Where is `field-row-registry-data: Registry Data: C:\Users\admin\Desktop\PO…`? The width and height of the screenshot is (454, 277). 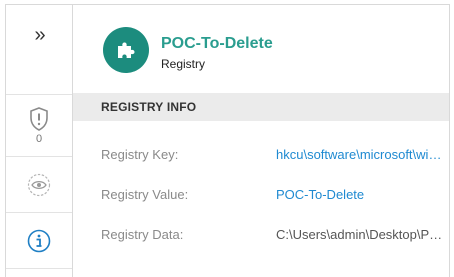 field-row-registry-data: Registry Data: C:\Users\admin\Desktop\PO… is located at coordinates (261, 237).